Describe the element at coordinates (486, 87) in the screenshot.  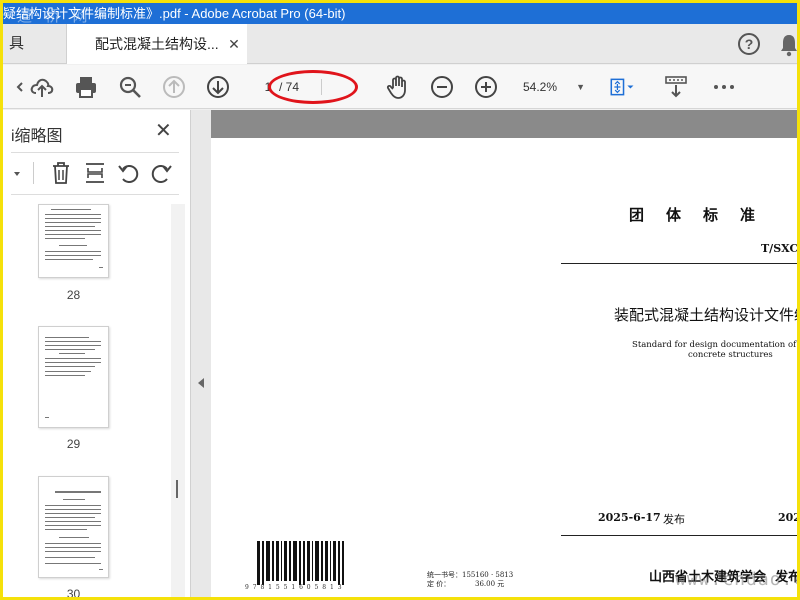
I see `zoom-in-icon` at that location.